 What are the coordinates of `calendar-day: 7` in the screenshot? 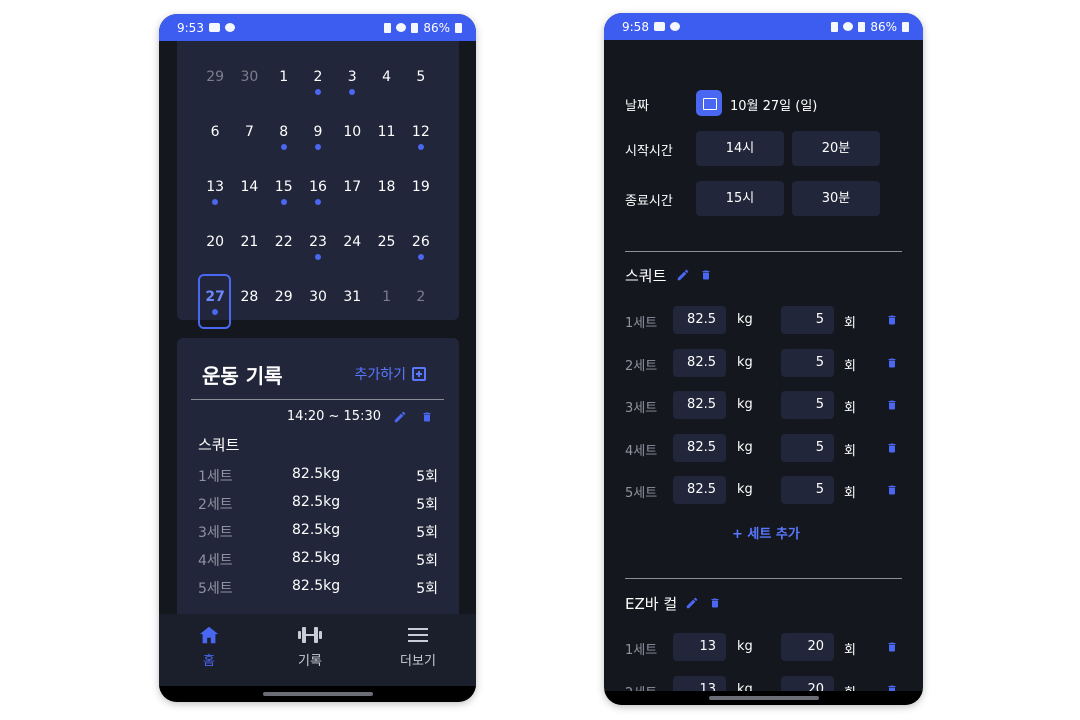 It's located at (249, 138).